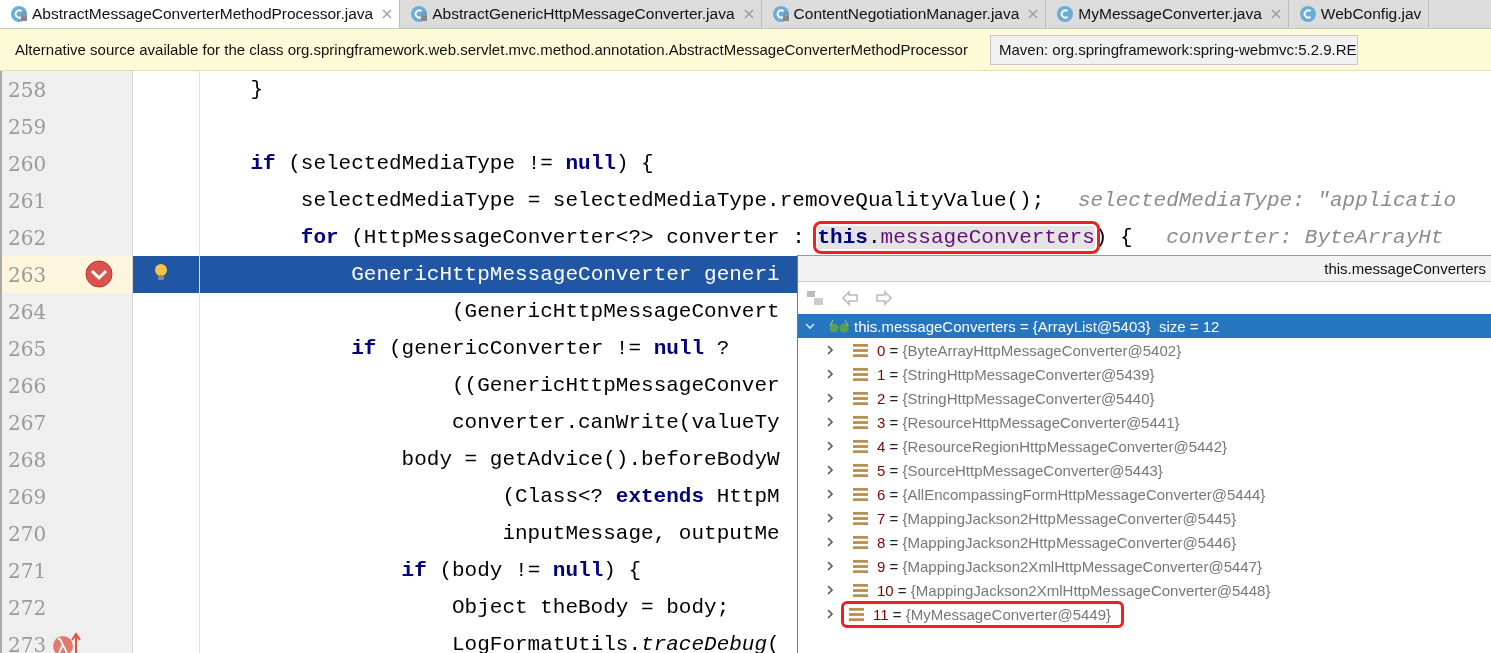 This screenshot has width=1491, height=653. Describe the element at coordinates (27, 422) in the screenshot. I see `line-number: 267` at that location.